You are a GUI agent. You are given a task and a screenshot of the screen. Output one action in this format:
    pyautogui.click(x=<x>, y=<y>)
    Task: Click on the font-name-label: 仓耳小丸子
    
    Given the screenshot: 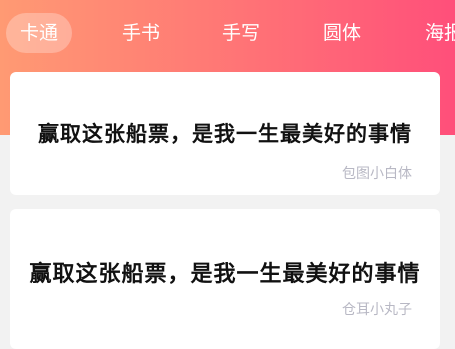 What is the action you would take?
    pyautogui.click(x=377, y=310)
    